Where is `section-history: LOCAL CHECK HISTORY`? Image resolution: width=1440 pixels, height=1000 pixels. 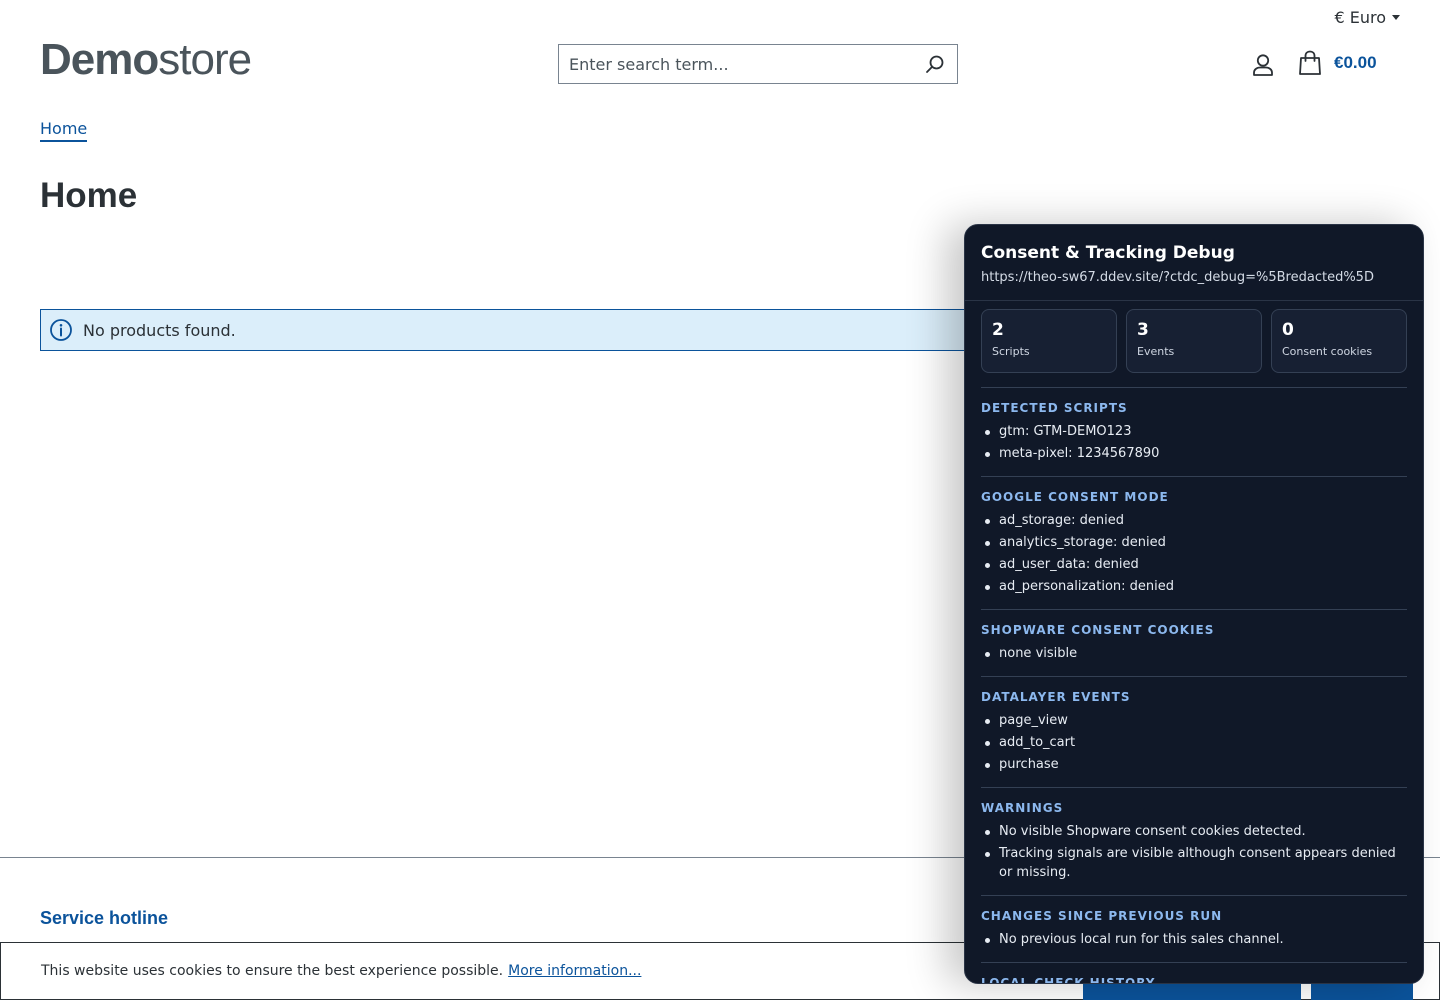 section-history: LOCAL CHECK HISTORY is located at coordinates (1194, 973).